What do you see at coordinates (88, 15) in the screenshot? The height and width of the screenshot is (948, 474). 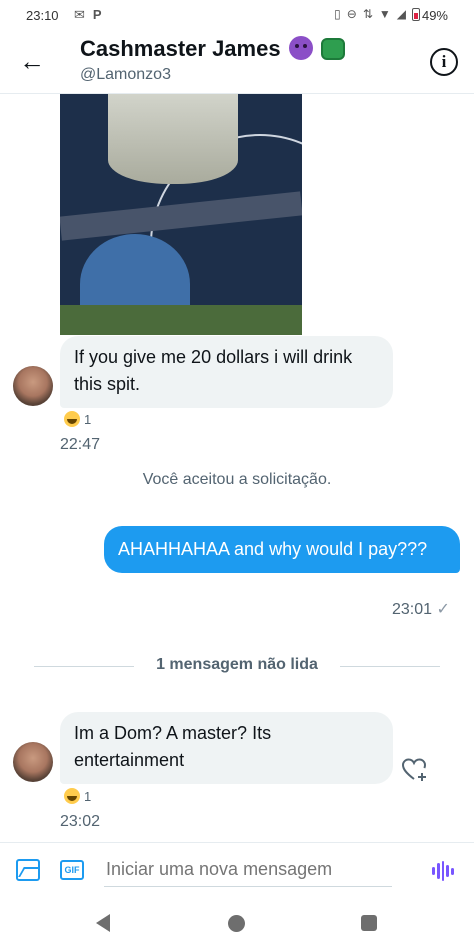 I see `notification-icons: ✉ P` at bounding box center [88, 15].